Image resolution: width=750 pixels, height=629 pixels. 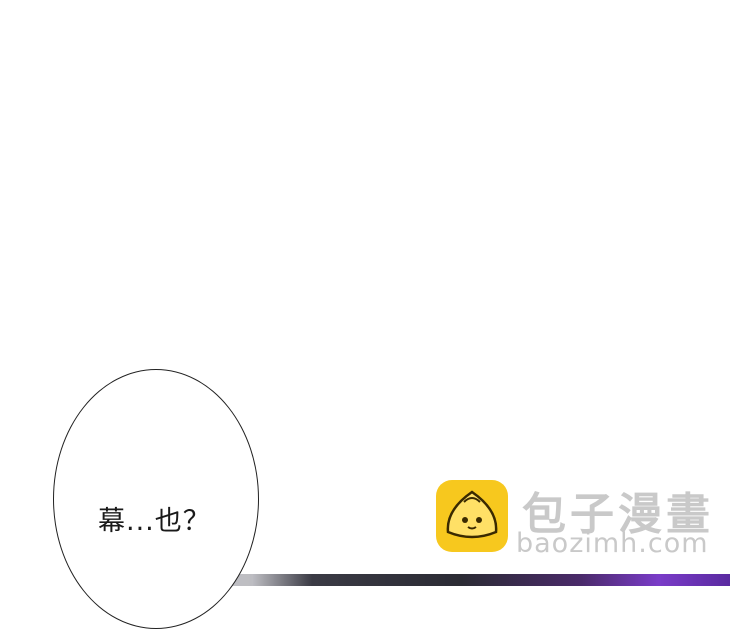 What do you see at coordinates (472, 516) in the screenshot?
I see `bun-mascot-icon` at bounding box center [472, 516].